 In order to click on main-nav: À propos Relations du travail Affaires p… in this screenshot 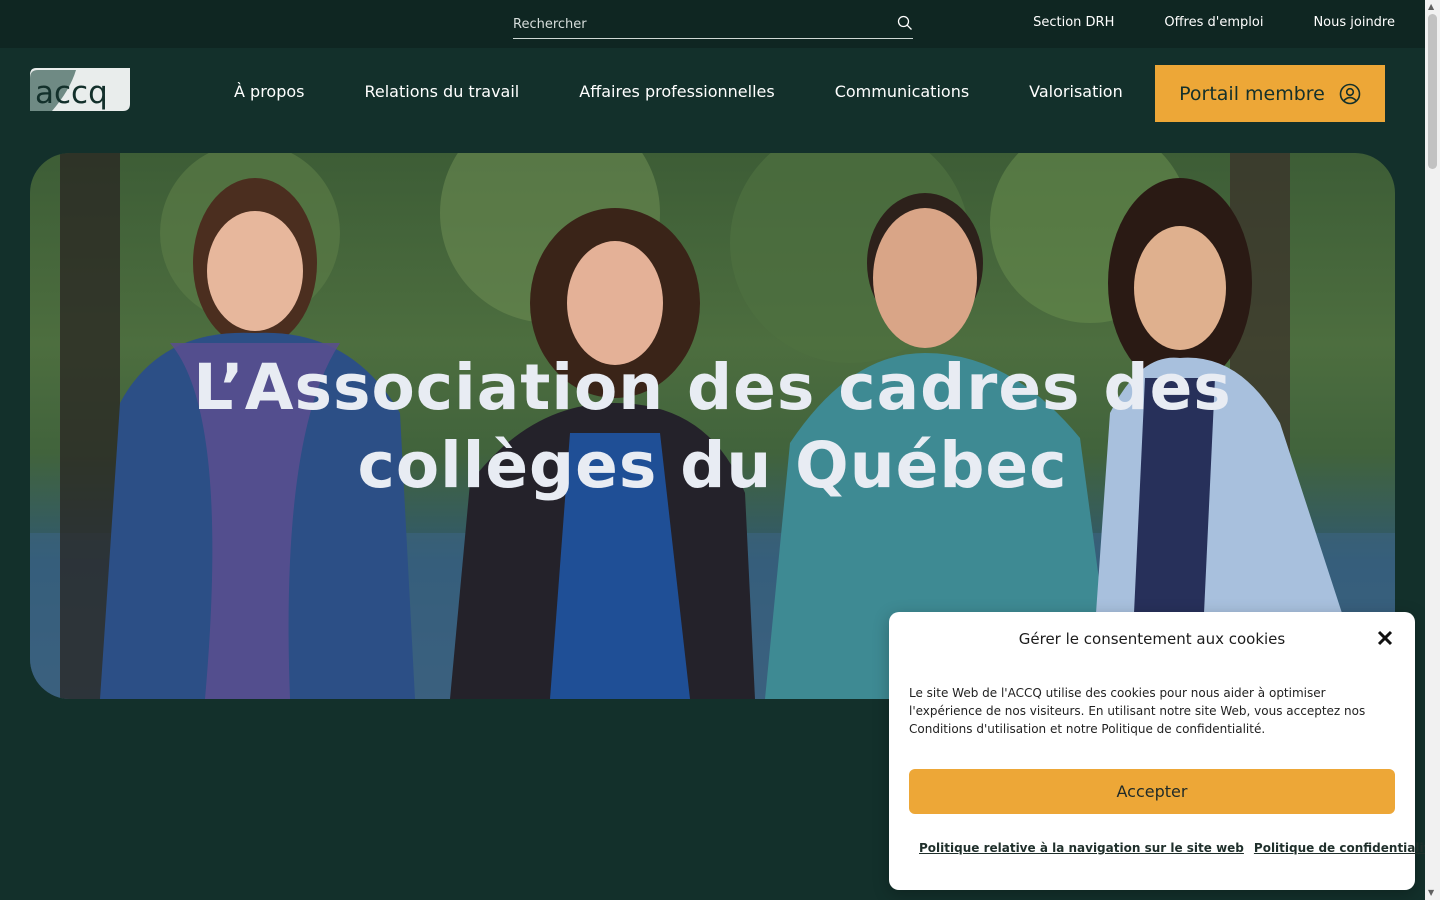, I will do `click(678, 91)`.